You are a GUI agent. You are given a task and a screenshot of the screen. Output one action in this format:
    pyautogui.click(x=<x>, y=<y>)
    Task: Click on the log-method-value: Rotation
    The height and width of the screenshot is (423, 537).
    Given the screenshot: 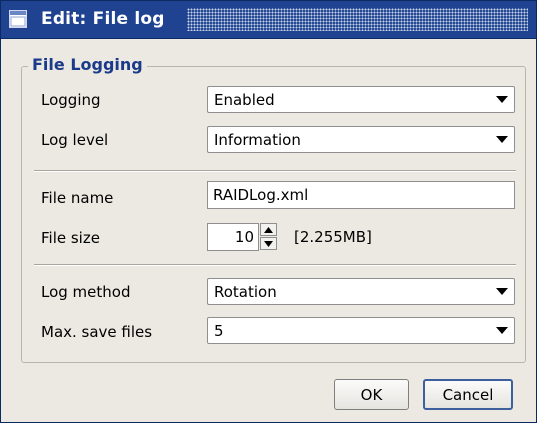 What is the action you would take?
    pyautogui.click(x=245, y=292)
    